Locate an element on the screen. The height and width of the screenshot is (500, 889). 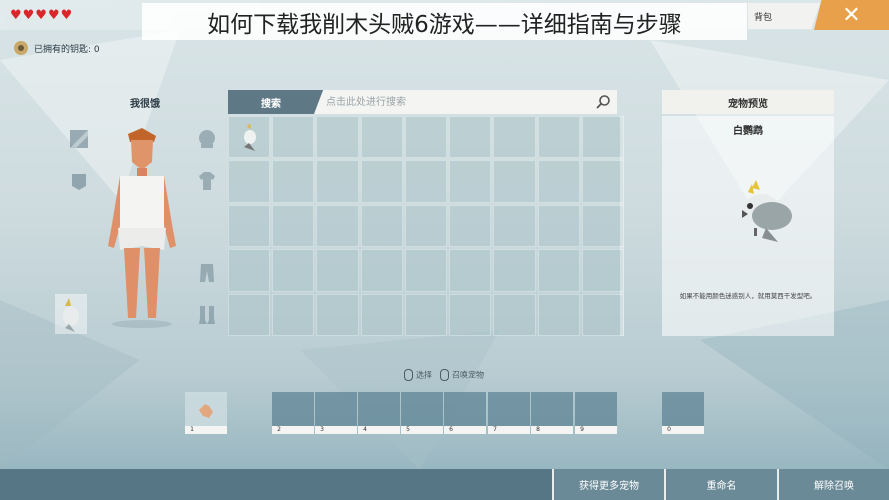
hotbar-slot: 2 is located at coordinates (293, 413).